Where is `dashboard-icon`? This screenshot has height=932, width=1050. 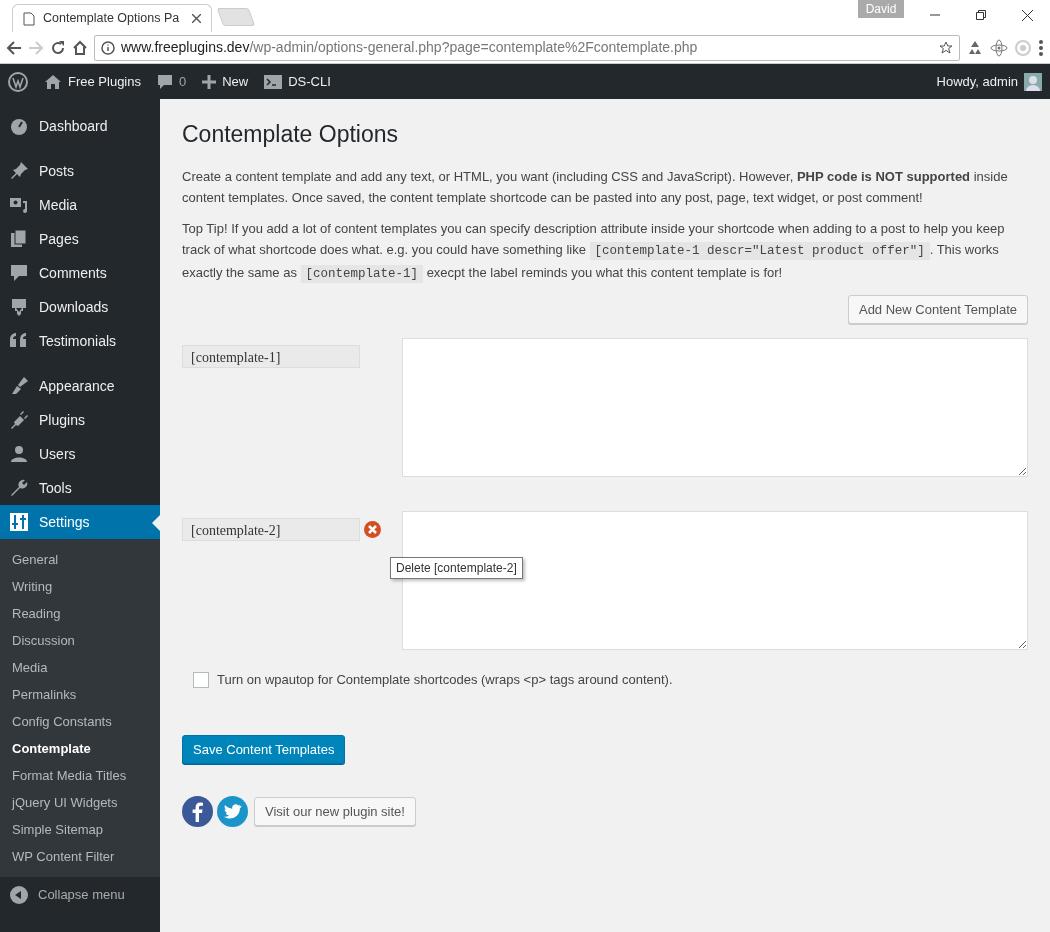 dashboard-icon is located at coordinates (19, 126).